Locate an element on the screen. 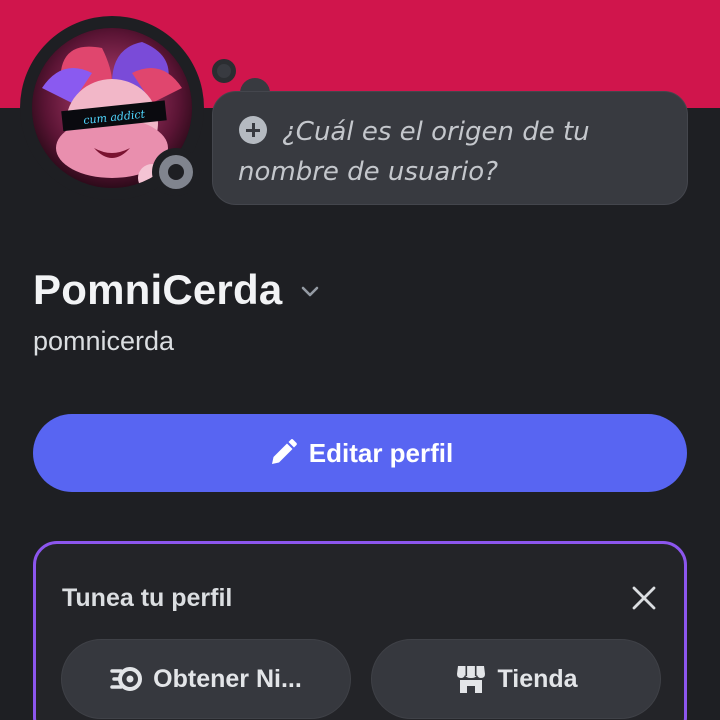  edit-profile-label: Editar perfil is located at coordinates (381, 452).